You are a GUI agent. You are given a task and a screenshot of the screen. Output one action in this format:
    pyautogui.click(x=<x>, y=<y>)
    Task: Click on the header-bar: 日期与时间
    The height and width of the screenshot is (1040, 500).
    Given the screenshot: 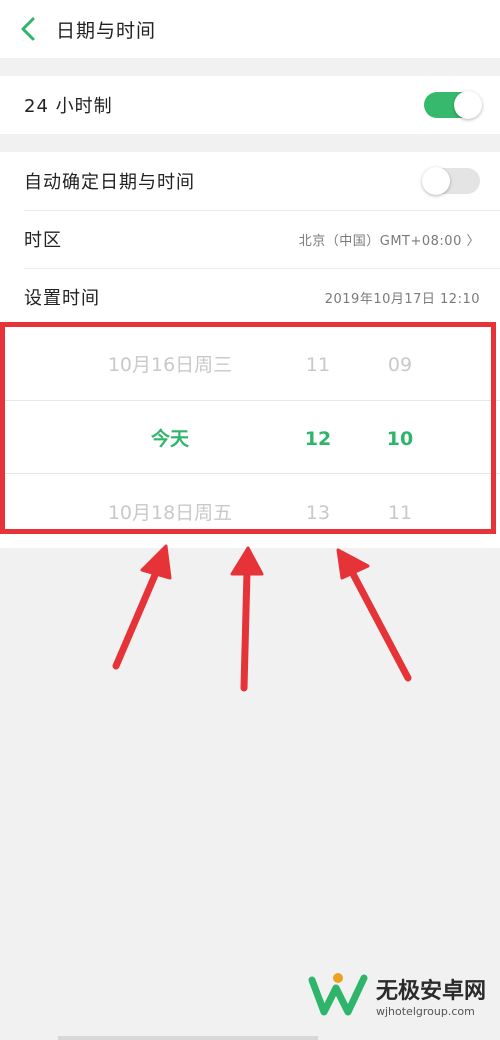 What is the action you would take?
    pyautogui.click(x=250, y=29)
    